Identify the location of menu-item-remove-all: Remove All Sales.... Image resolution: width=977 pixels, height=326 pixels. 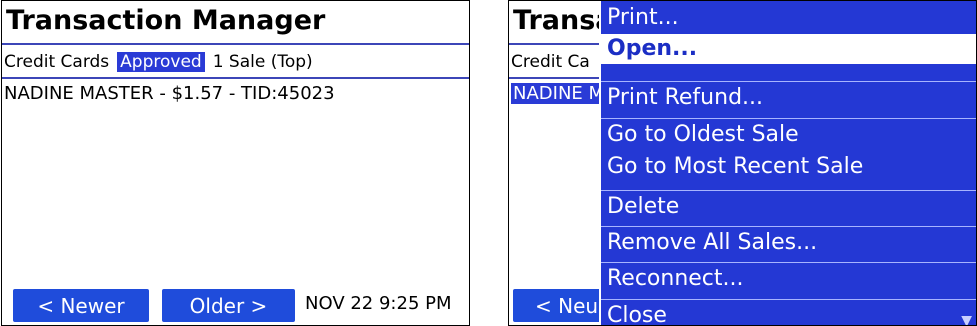
(788, 243).